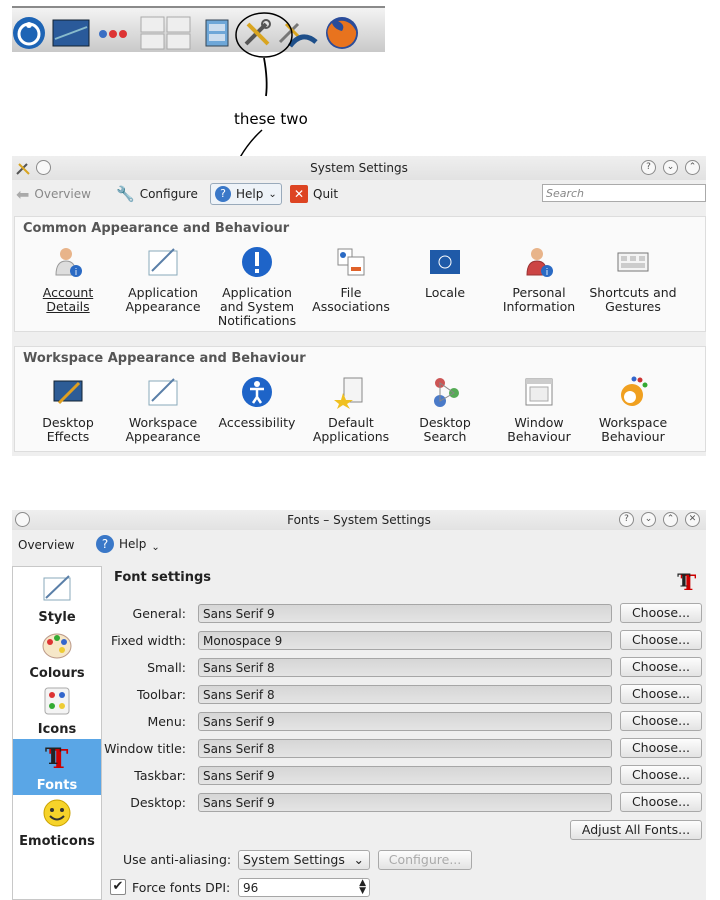  Describe the element at coordinates (633, 429) in the screenshot. I see `item-label: Workspace Behaviour` at that location.